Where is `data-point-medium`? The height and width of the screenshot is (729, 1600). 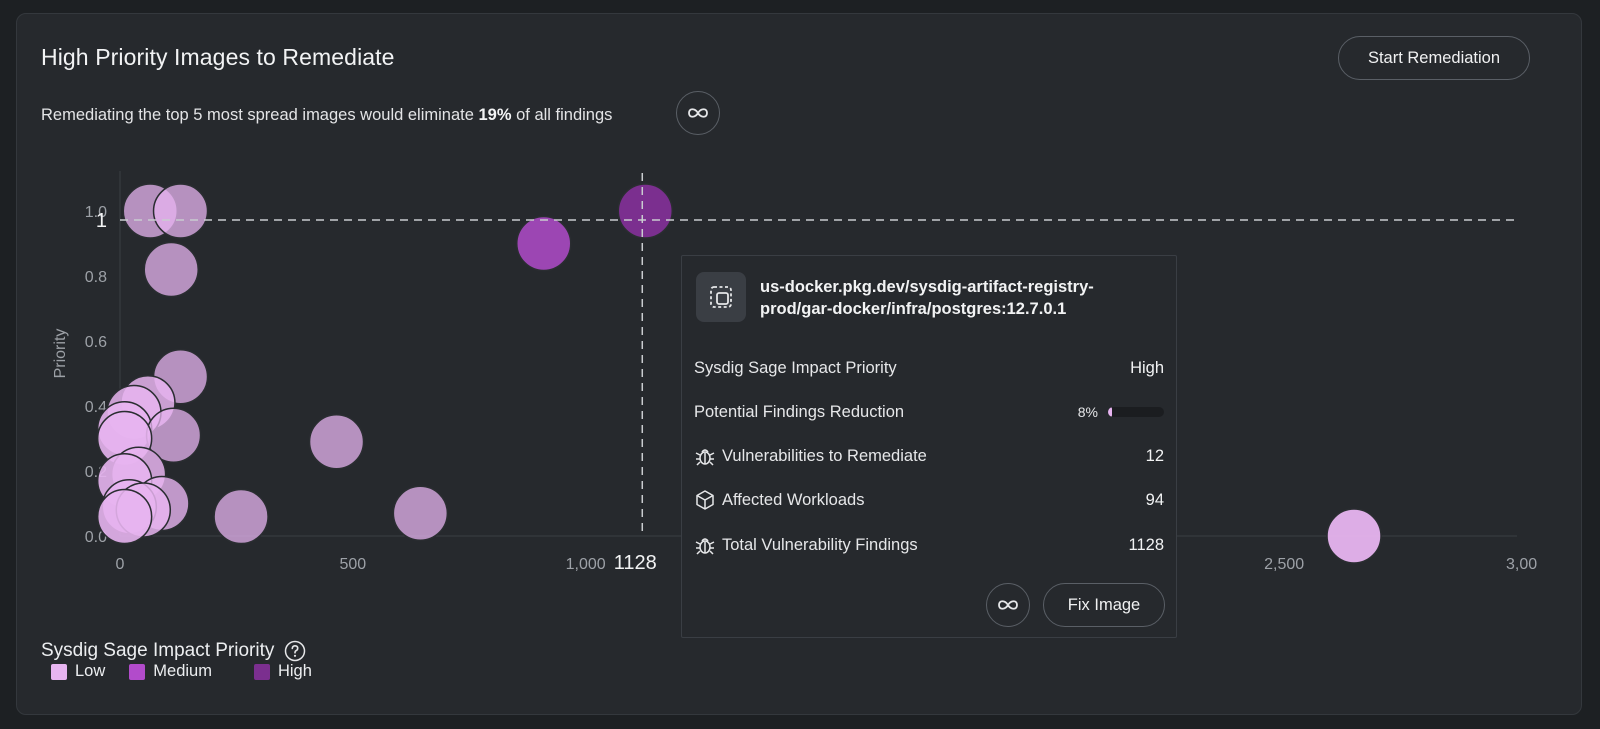 data-point-medium is located at coordinates (544, 243).